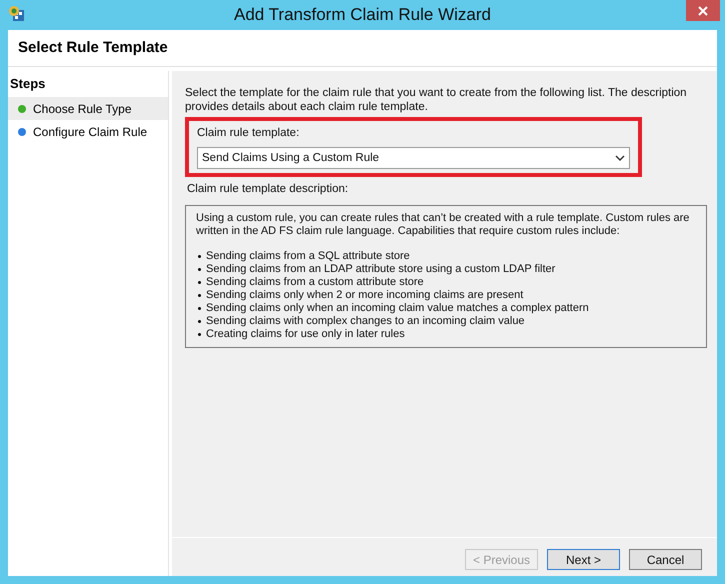  Describe the element at coordinates (362, 15) in the screenshot. I see `window-title: Add Transform Claim Rule Wizard` at that location.